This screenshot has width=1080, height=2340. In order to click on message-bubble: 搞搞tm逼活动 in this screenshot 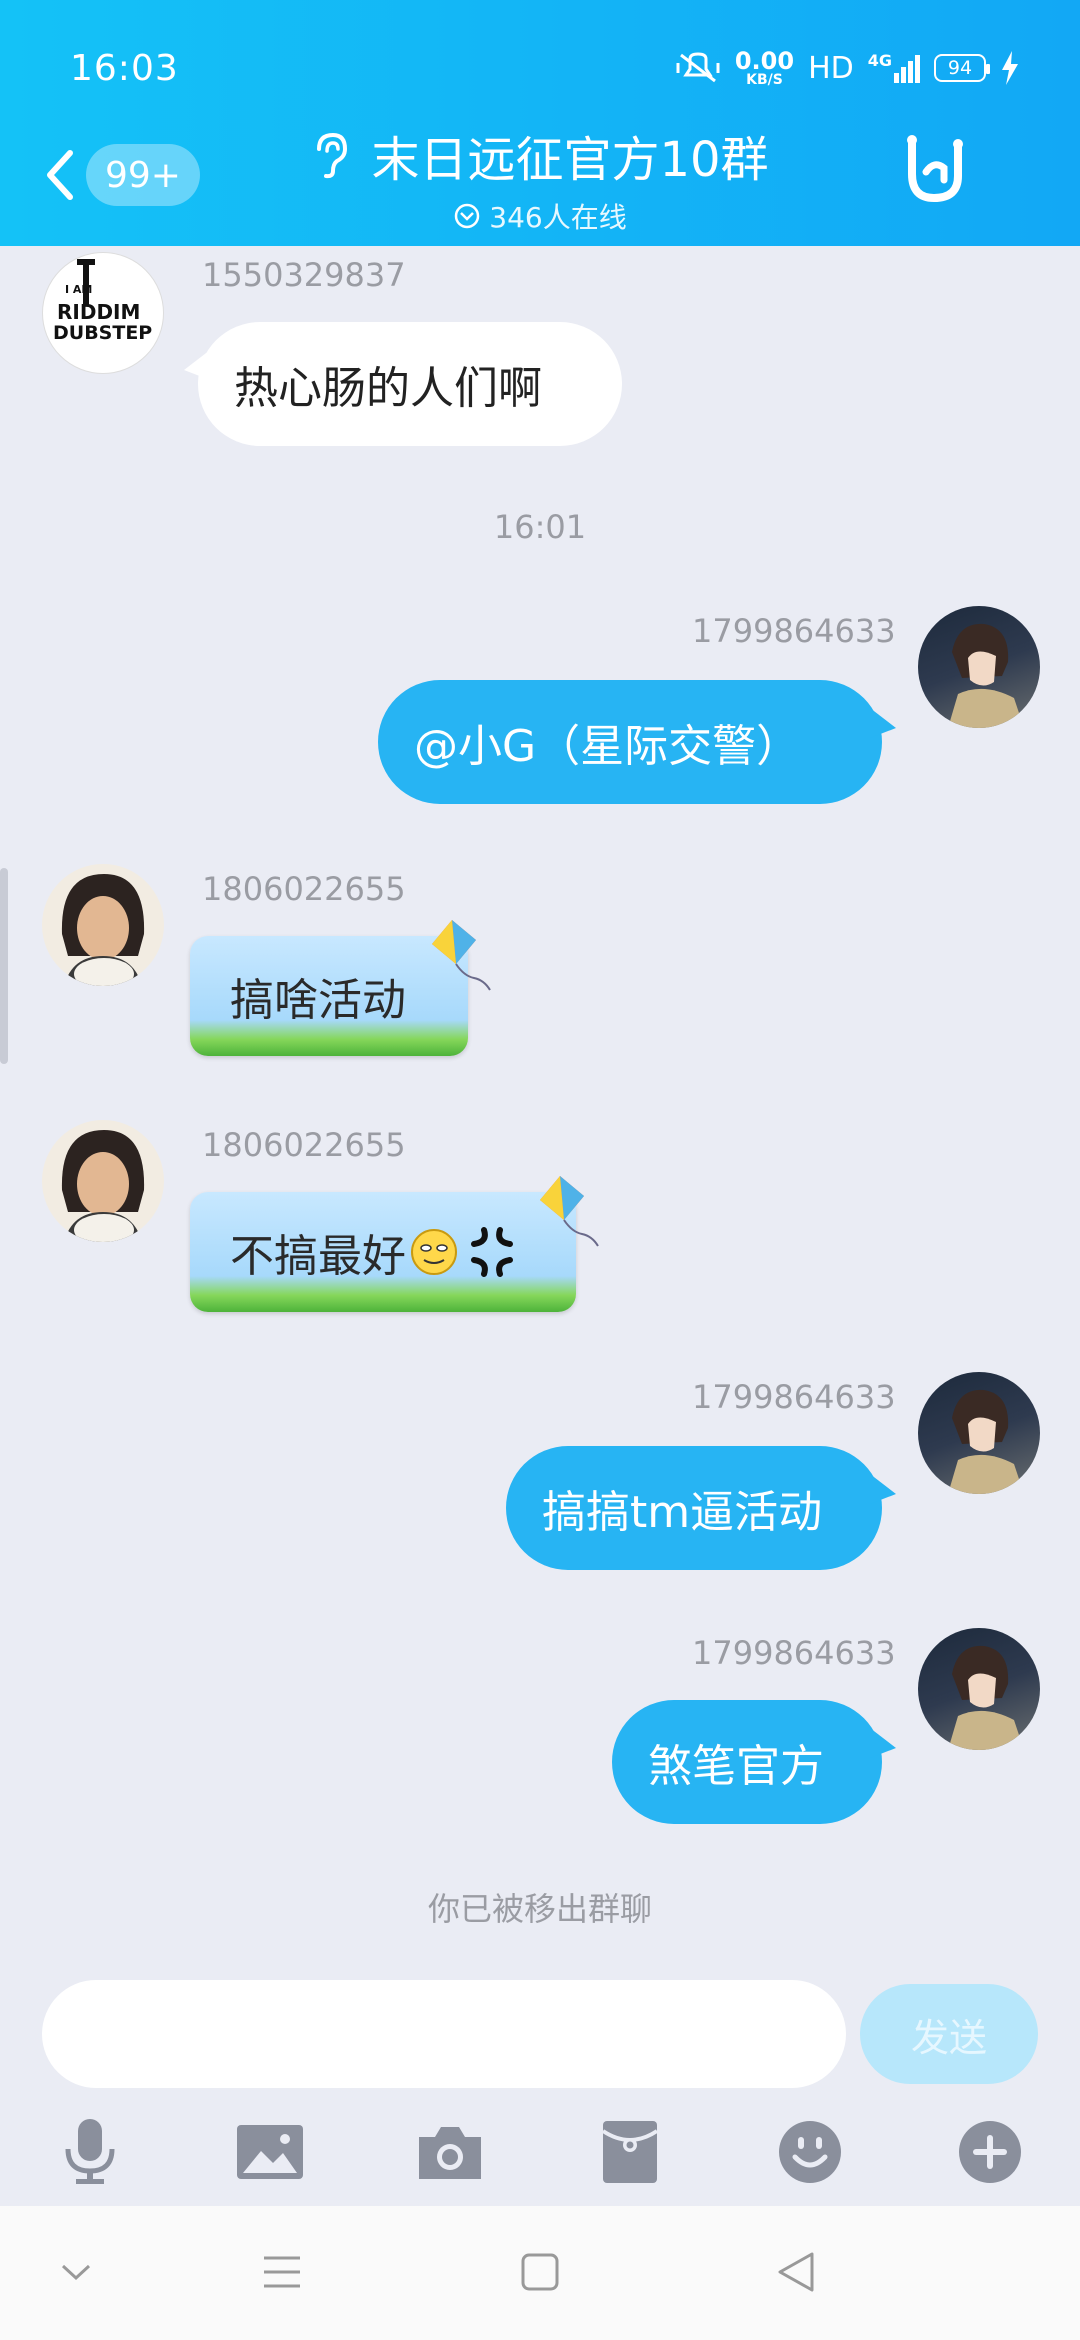, I will do `click(701, 1508)`.